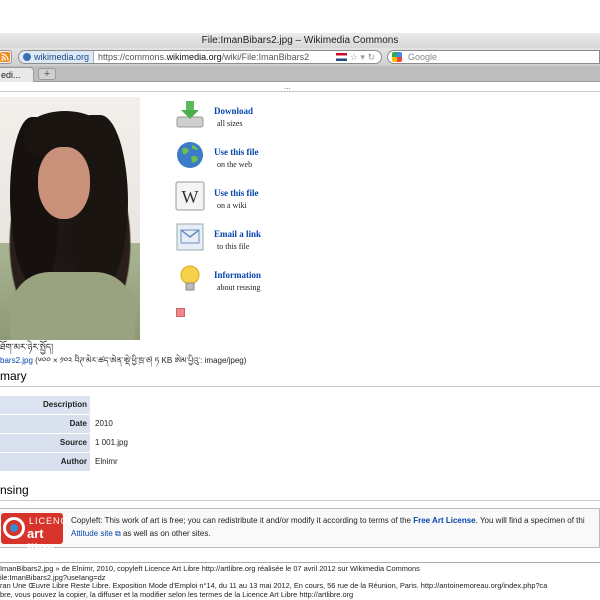  What do you see at coordinates (52, 521) in the screenshot?
I see `licence-logo-text: LICENCE` at bounding box center [52, 521].